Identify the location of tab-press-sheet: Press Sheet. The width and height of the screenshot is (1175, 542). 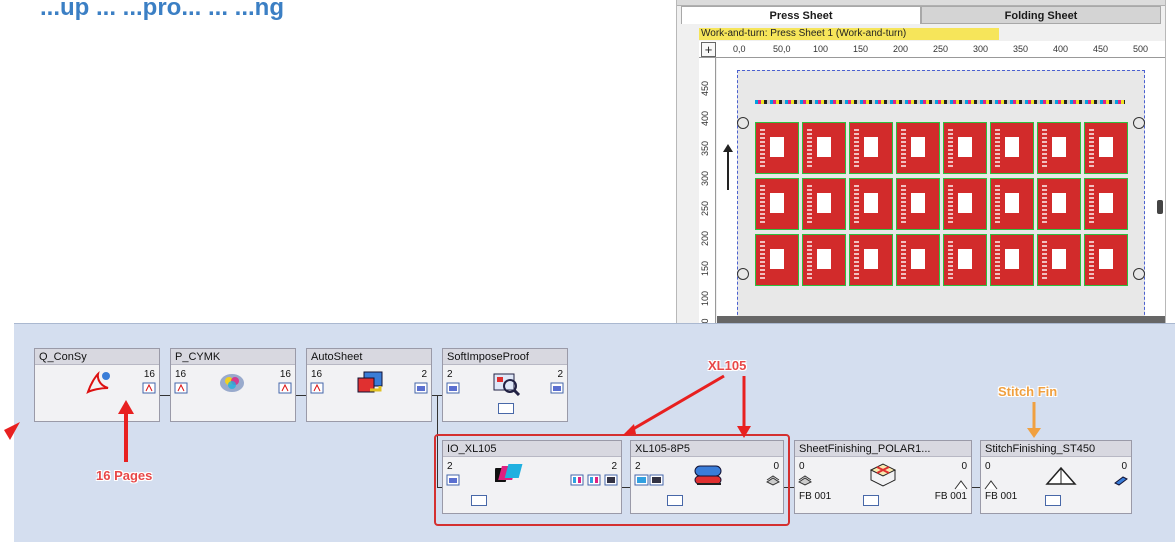
(801, 15).